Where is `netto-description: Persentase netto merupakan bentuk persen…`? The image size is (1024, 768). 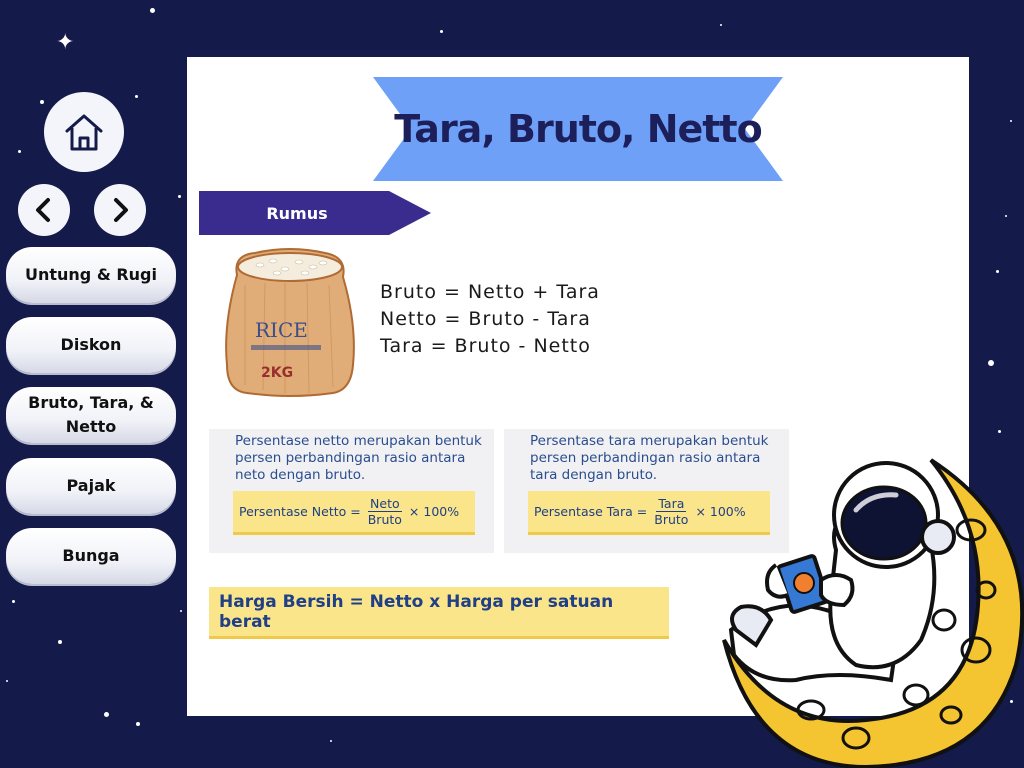
netto-description: Persentase netto merupakan bentuk persen… is located at coordinates (358, 458).